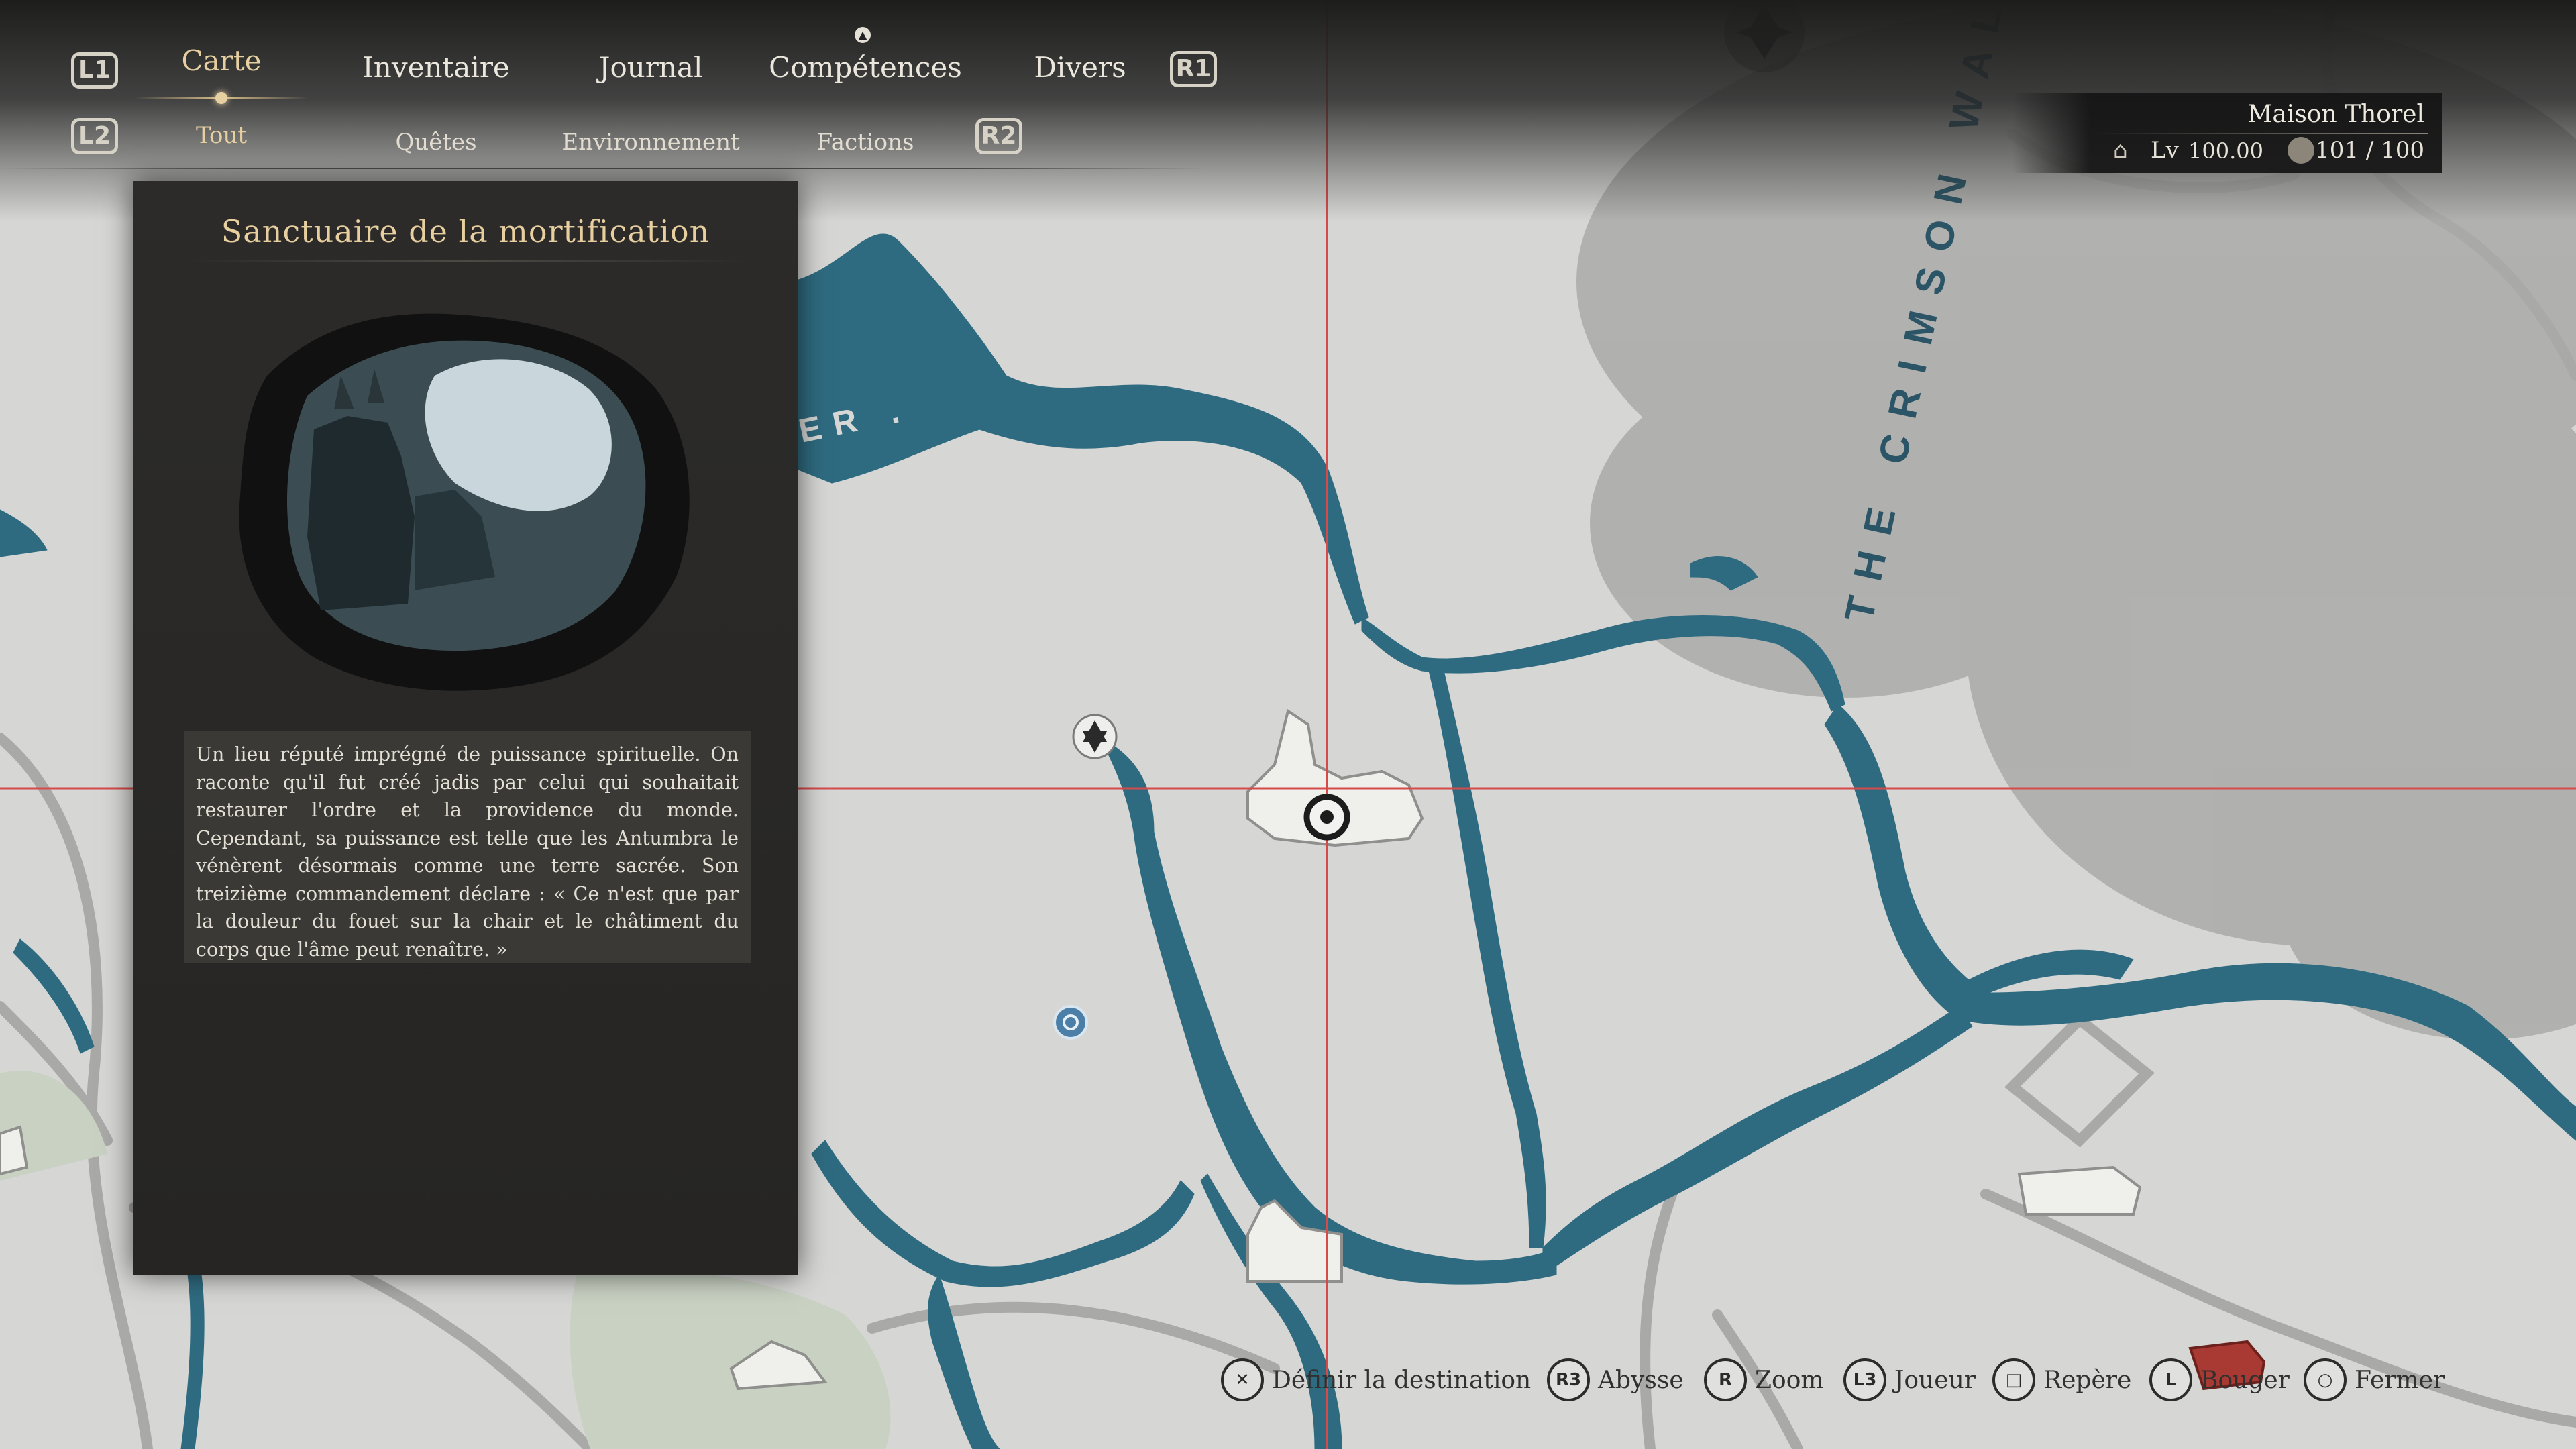 This screenshot has width=2576, height=1449. Describe the element at coordinates (2260, 133) in the screenshot. I see `status-divider` at that location.